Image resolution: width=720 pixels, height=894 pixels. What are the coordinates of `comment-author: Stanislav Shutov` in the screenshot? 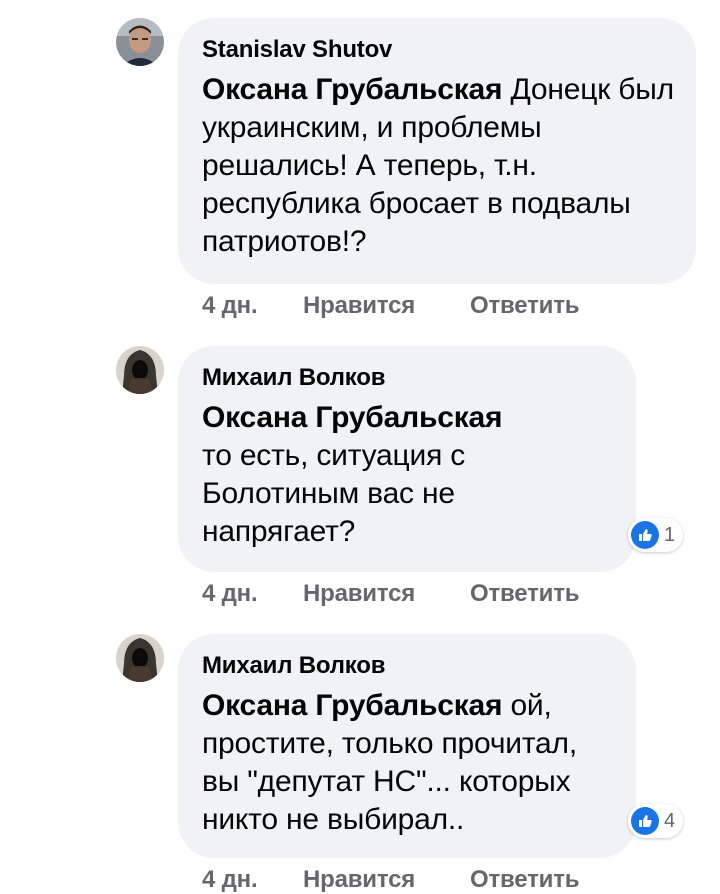 It's located at (439, 50).